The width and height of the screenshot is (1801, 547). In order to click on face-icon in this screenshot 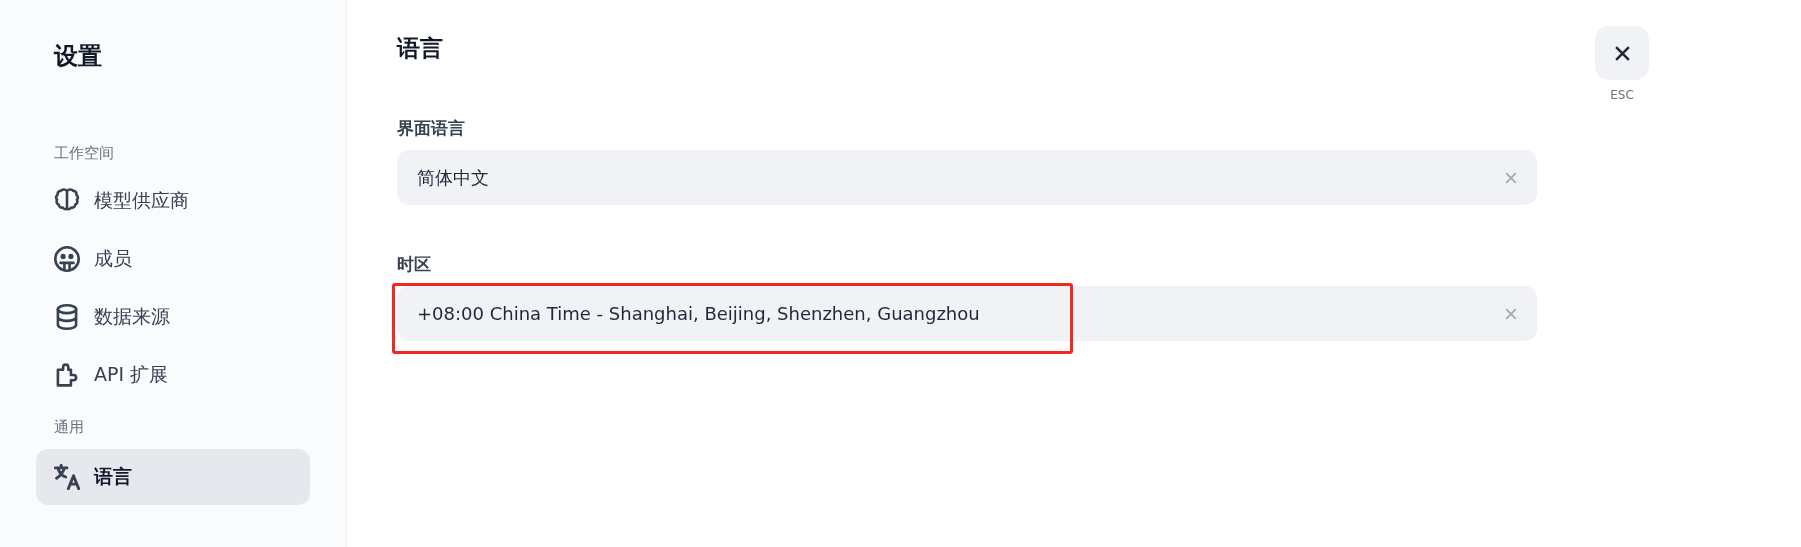, I will do `click(67, 259)`.